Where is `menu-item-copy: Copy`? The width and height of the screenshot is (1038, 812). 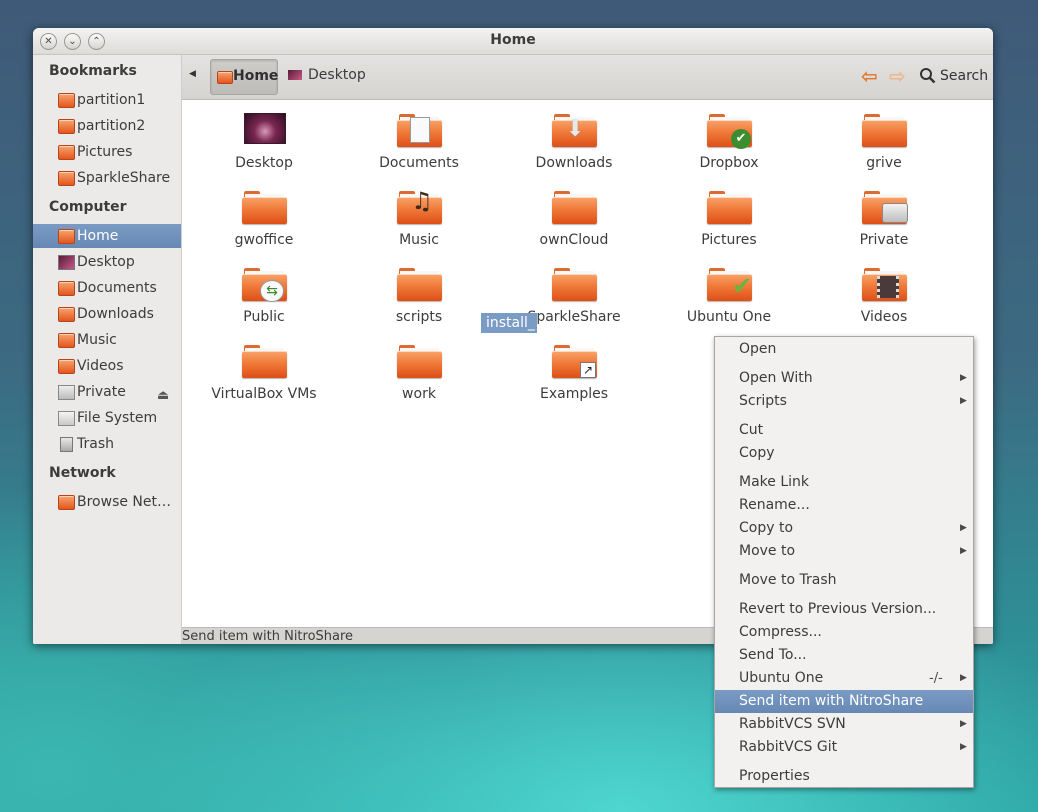
menu-item-copy: Copy is located at coordinates (844, 453).